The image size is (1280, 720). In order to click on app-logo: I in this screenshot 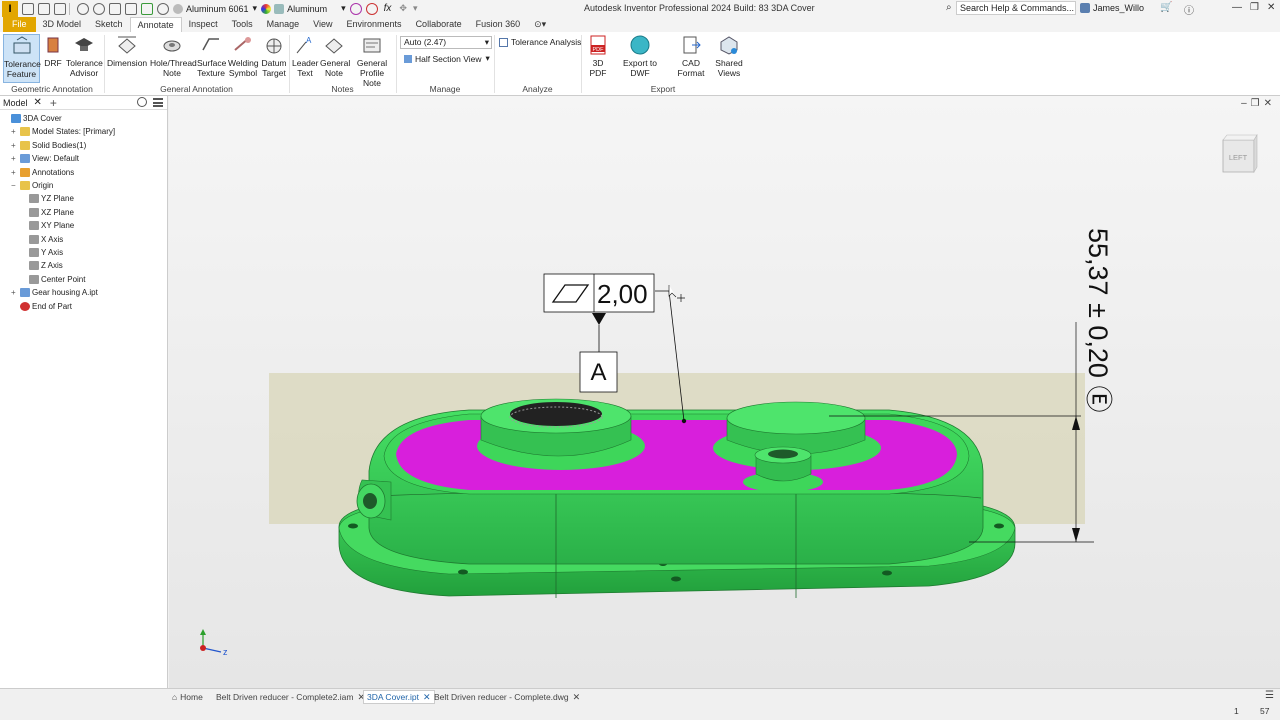, I will do `click(10, 8)`.